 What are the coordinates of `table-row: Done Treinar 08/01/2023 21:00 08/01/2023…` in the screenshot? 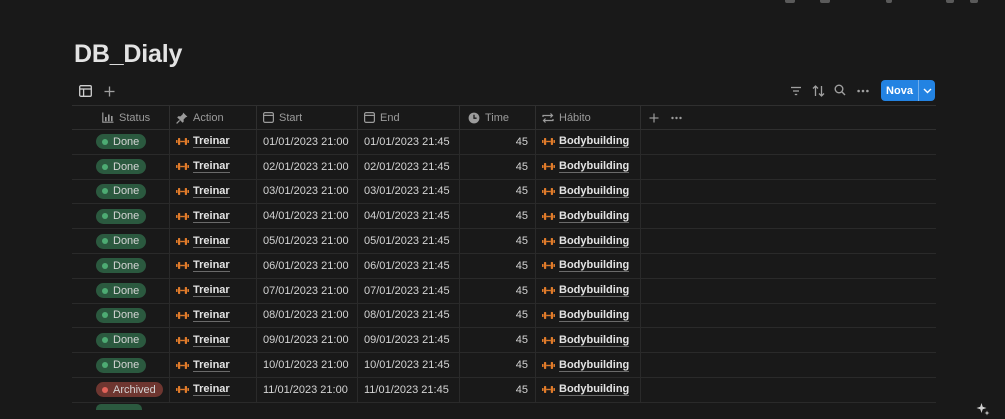 It's located at (504, 316).